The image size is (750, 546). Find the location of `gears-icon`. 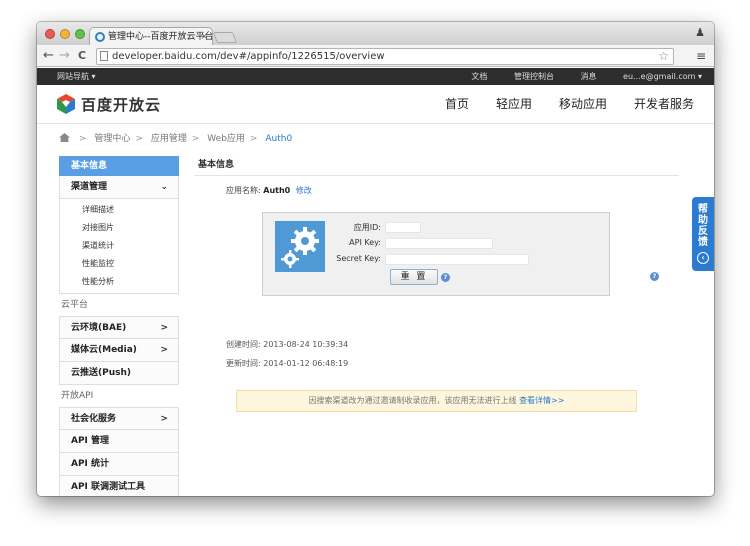

gears-icon is located at coordinates (300, 246).